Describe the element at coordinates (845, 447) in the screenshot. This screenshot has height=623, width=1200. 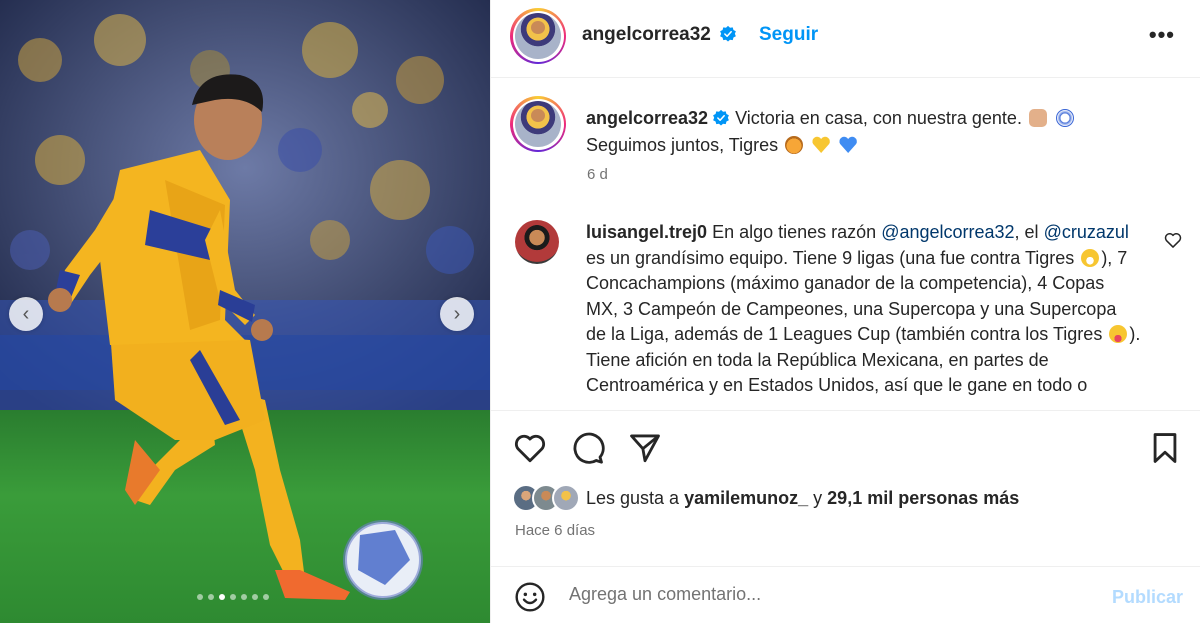
I see `post-actions-bar` at that location.